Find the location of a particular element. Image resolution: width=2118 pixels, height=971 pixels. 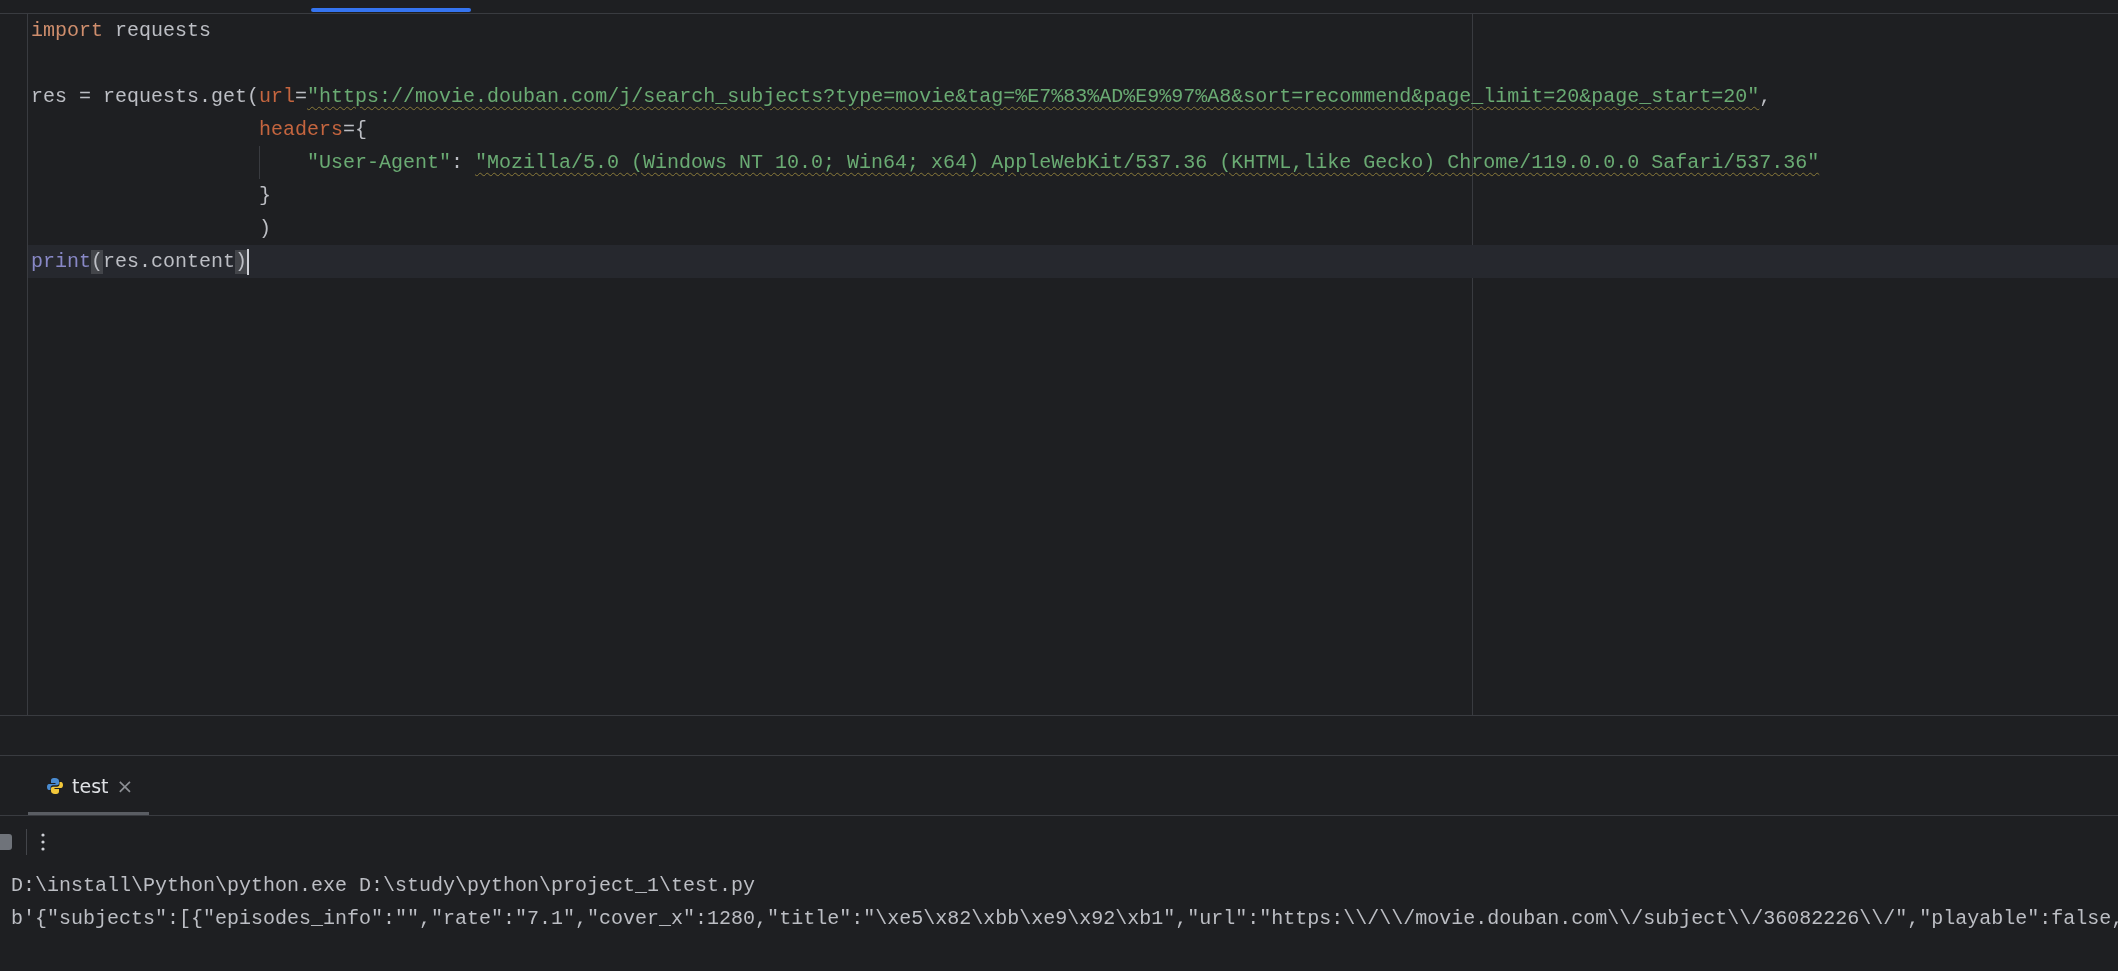

function-name: print is located at coordinates (61, 261).